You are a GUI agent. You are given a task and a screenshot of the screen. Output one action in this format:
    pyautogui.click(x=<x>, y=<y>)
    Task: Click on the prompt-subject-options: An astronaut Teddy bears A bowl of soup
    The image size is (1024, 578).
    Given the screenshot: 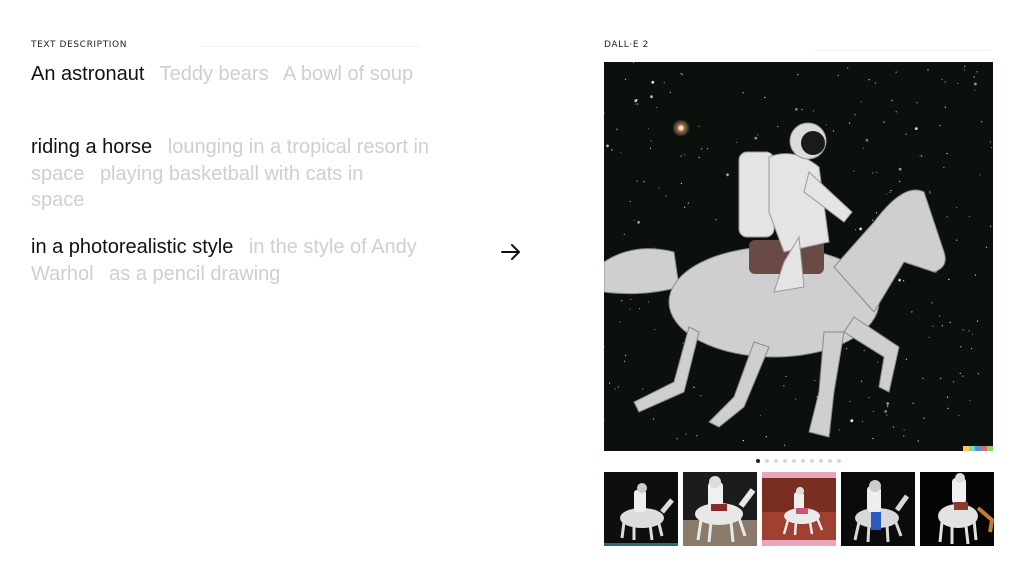 What is the action you would take?
    pyautogui.click(x=231, y=74)
    